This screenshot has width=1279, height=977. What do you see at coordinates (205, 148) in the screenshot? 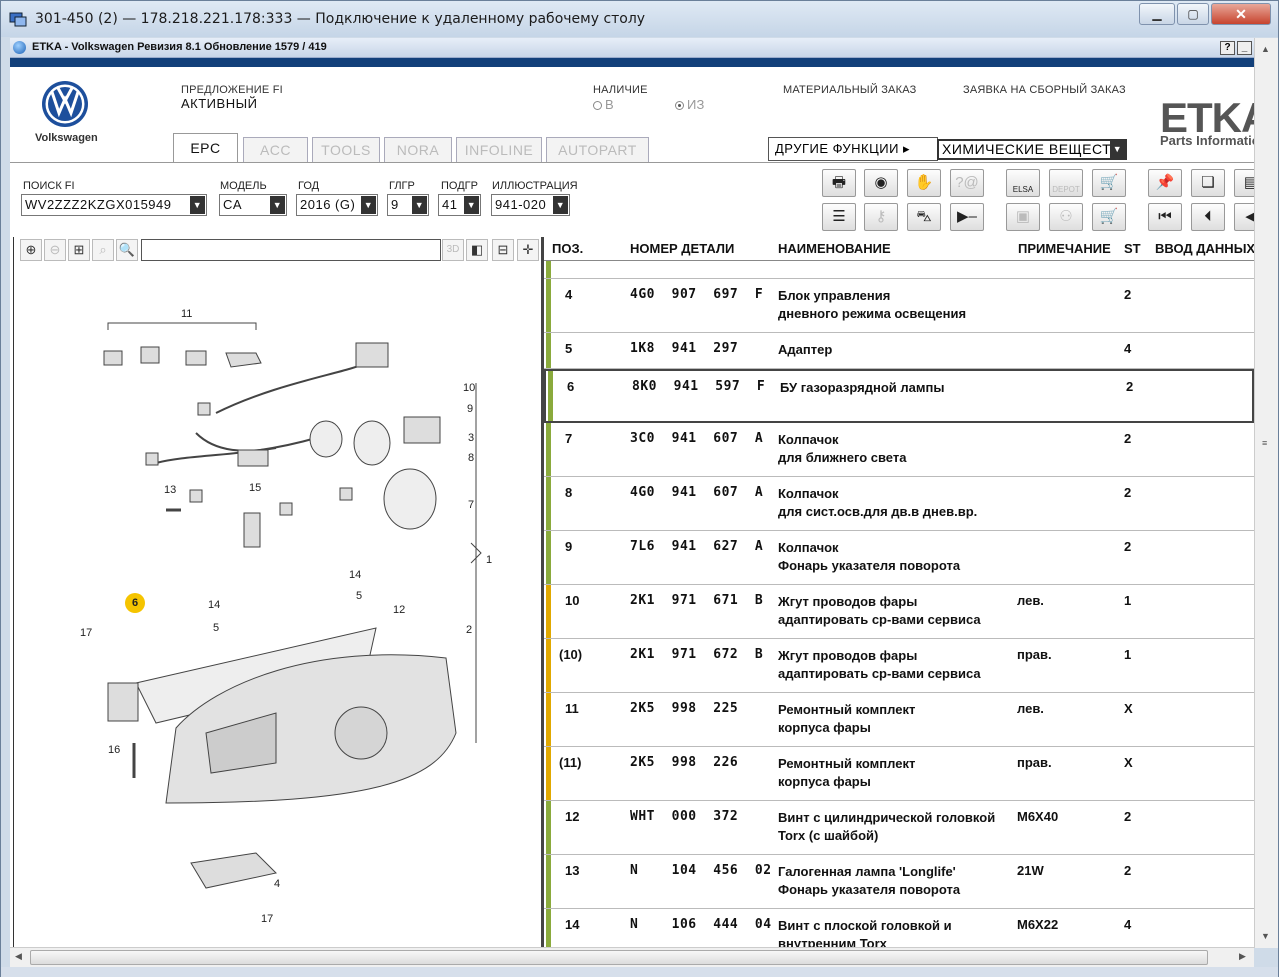
I see `tab-epc: EPC` at bounding box center [205, 148].